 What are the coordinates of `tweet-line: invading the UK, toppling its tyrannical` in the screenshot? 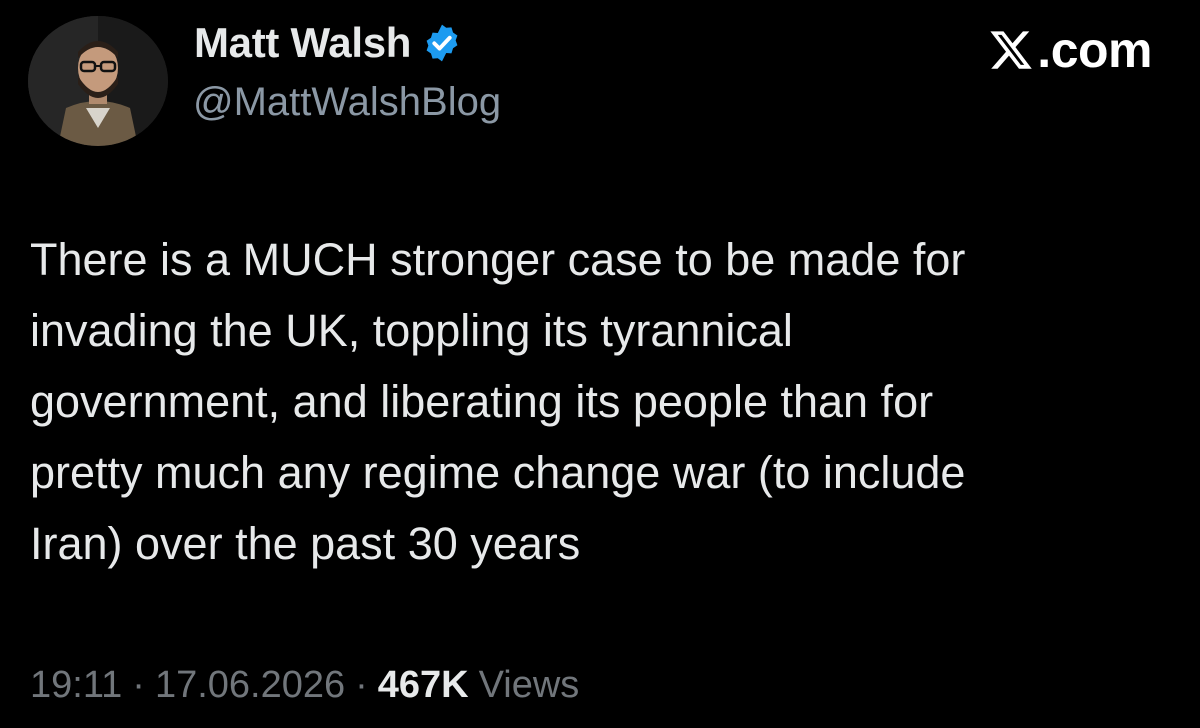 It's located at (411, 330).